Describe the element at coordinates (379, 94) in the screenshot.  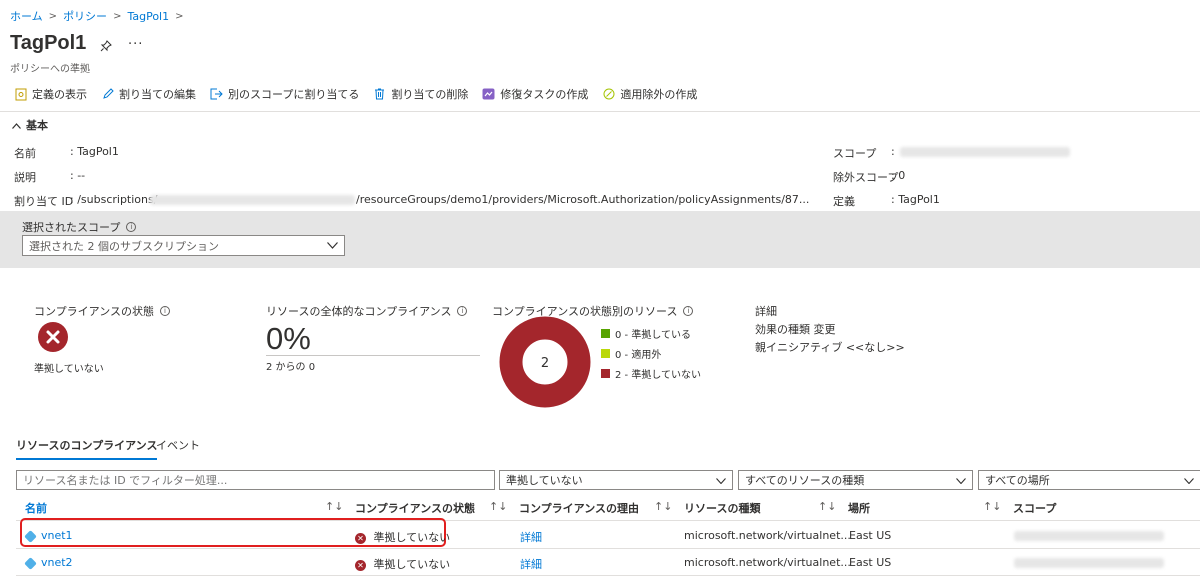
I see `trash-icon` at that location.